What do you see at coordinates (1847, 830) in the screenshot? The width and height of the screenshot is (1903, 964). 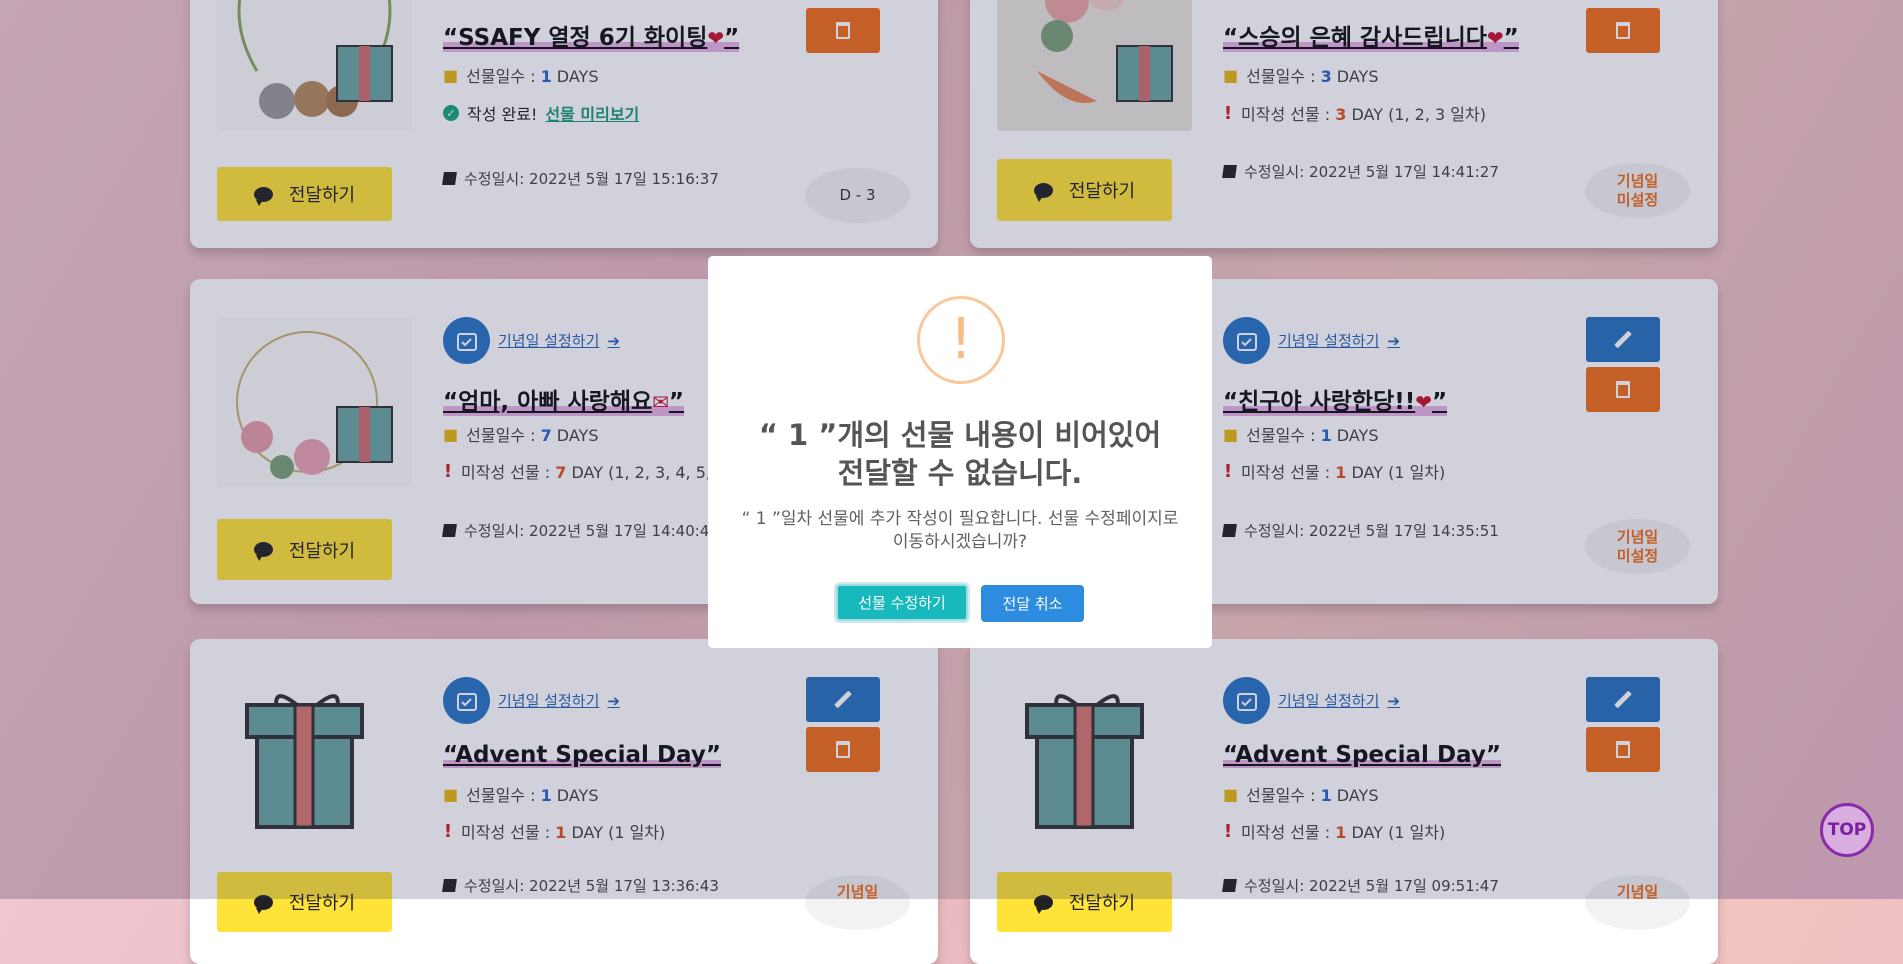 I see `scroll-top-button: TOP` at bounding box center [1847, 830].